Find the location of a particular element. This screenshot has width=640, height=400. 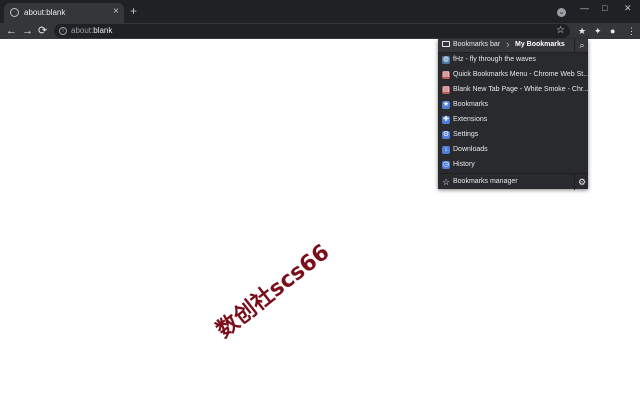

maximize-button: □ is located at coordinates (604, 8).